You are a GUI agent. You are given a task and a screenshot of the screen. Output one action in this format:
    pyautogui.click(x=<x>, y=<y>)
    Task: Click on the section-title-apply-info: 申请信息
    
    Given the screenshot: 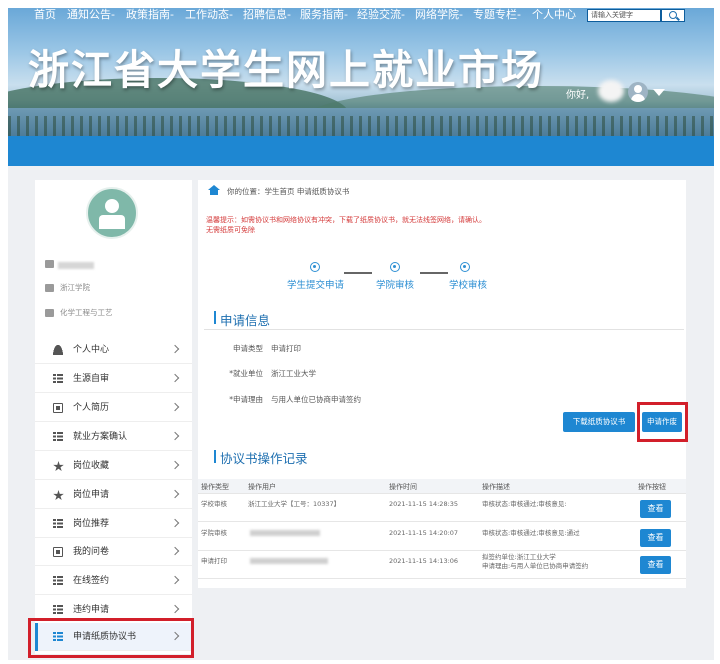 What is the action you would take?
    pyautogui.click(x=245, y=320)
    